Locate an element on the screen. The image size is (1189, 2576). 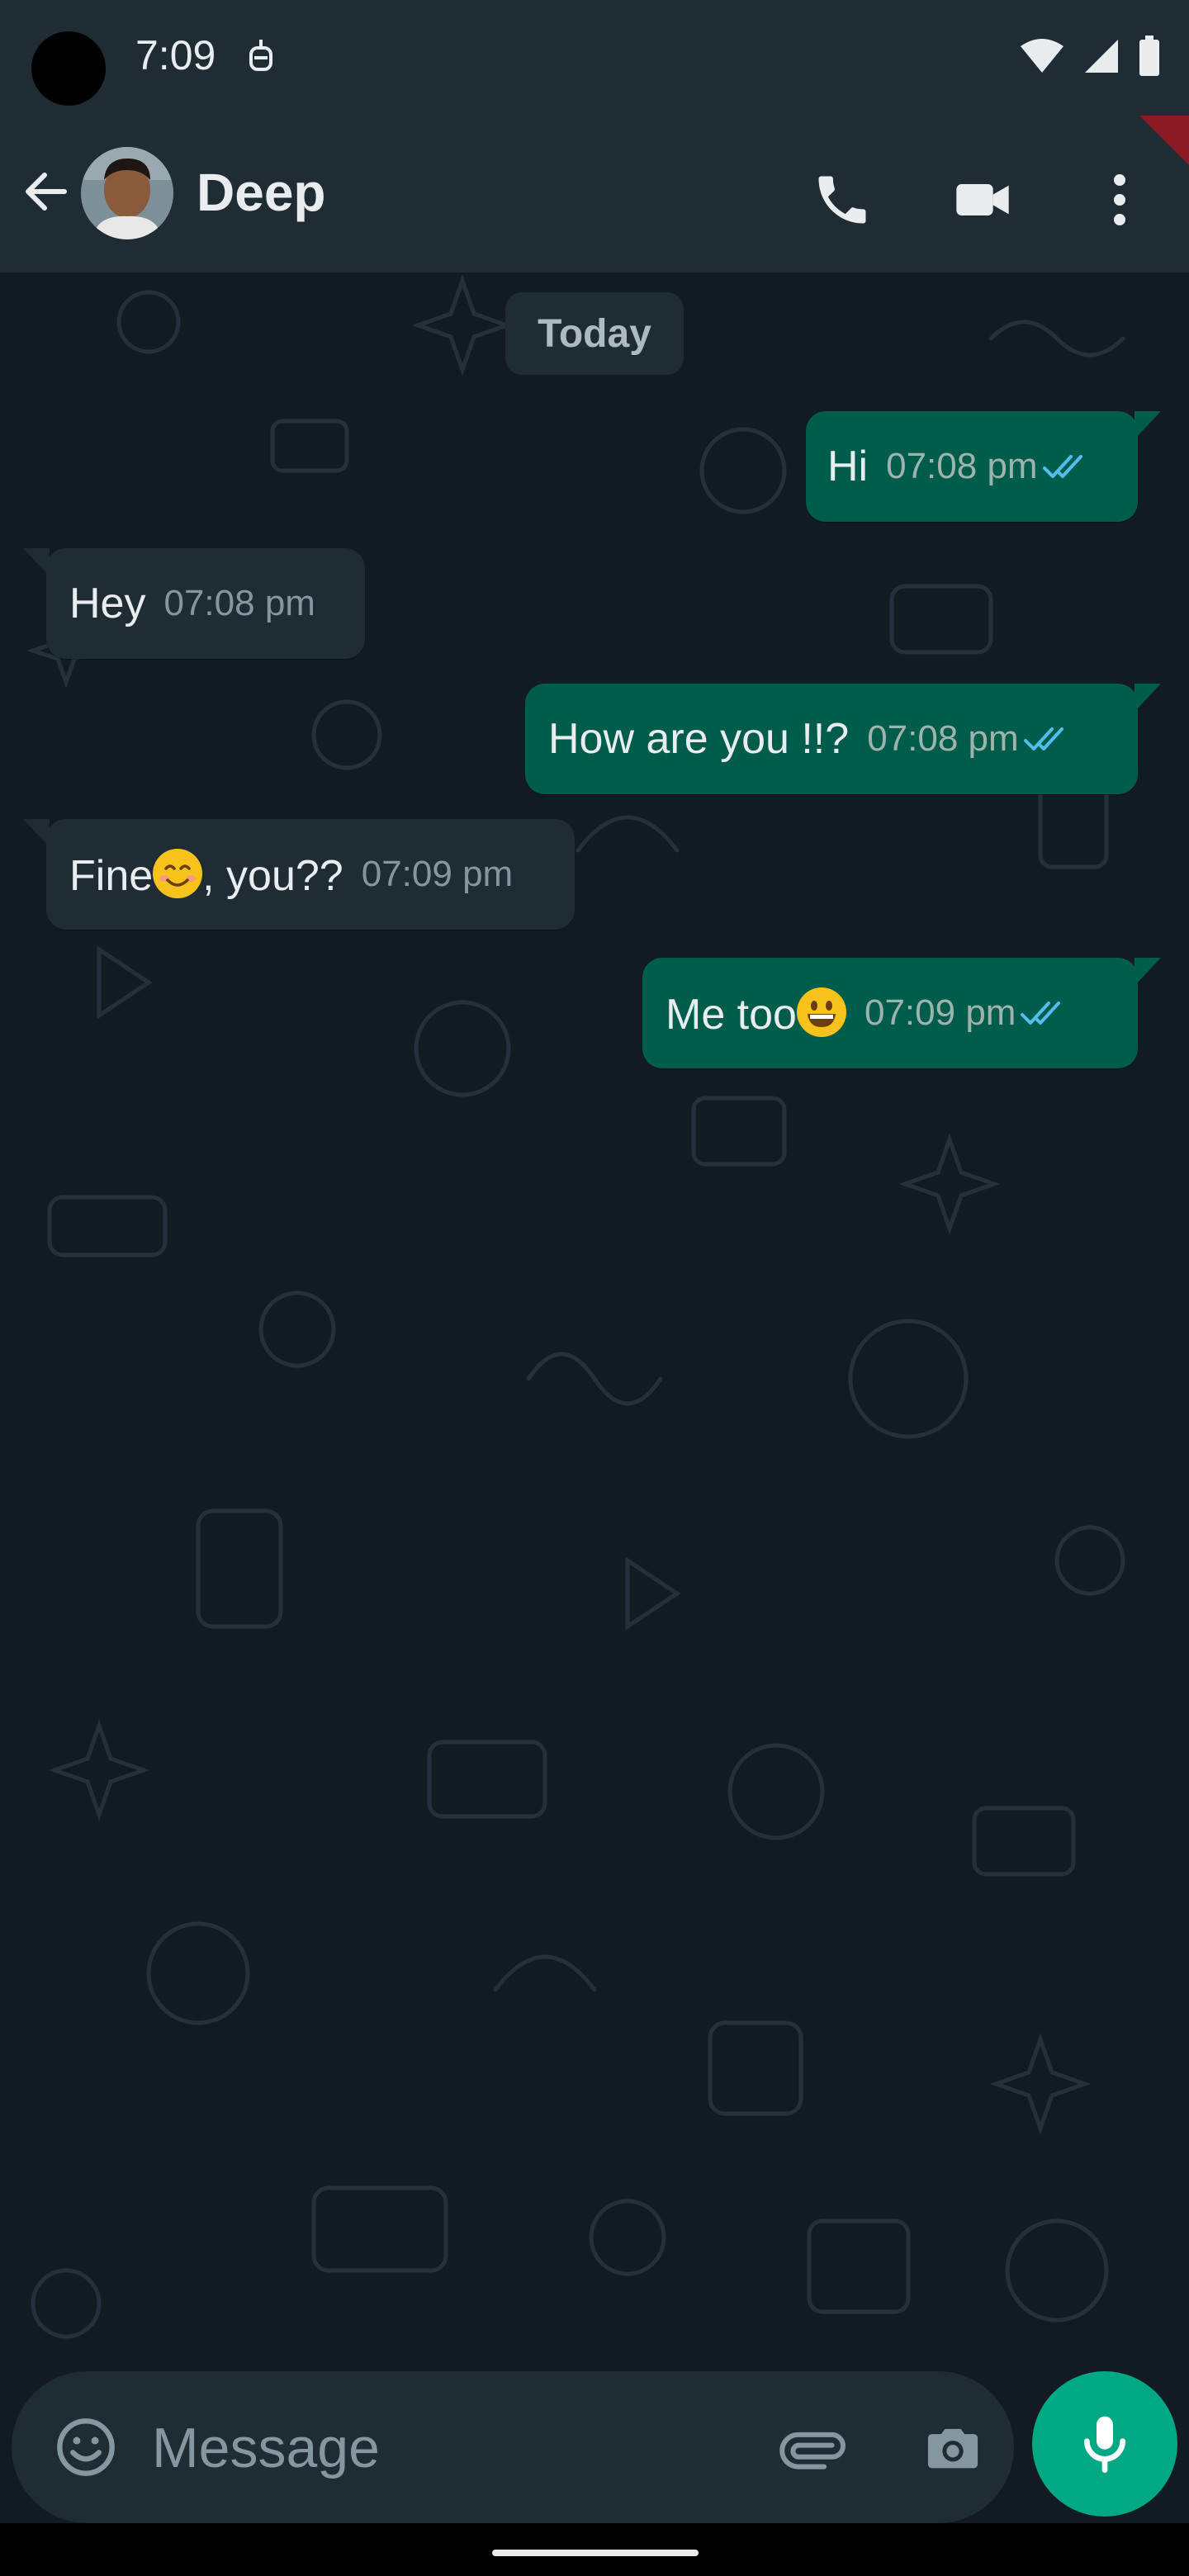
message-bubble-outgoing: Me too 07:09 pm is located at coordinates (901, 1013).